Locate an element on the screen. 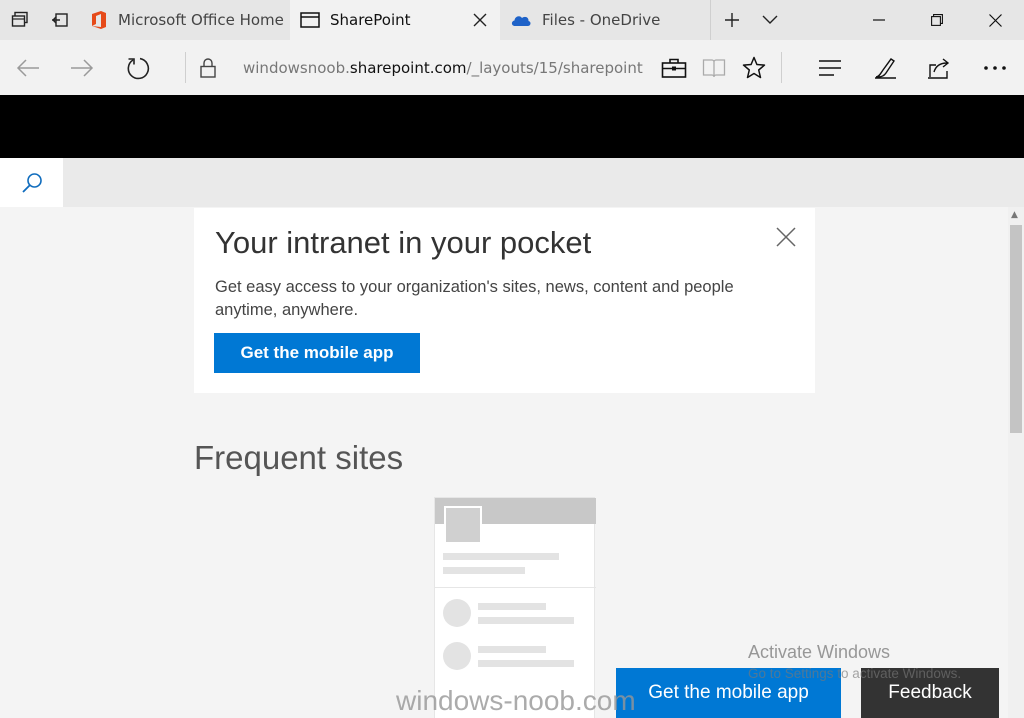 The height and width of the screenshot is (718, 1024). onedrive-cloud-icon is located at coordinates (521, 20).